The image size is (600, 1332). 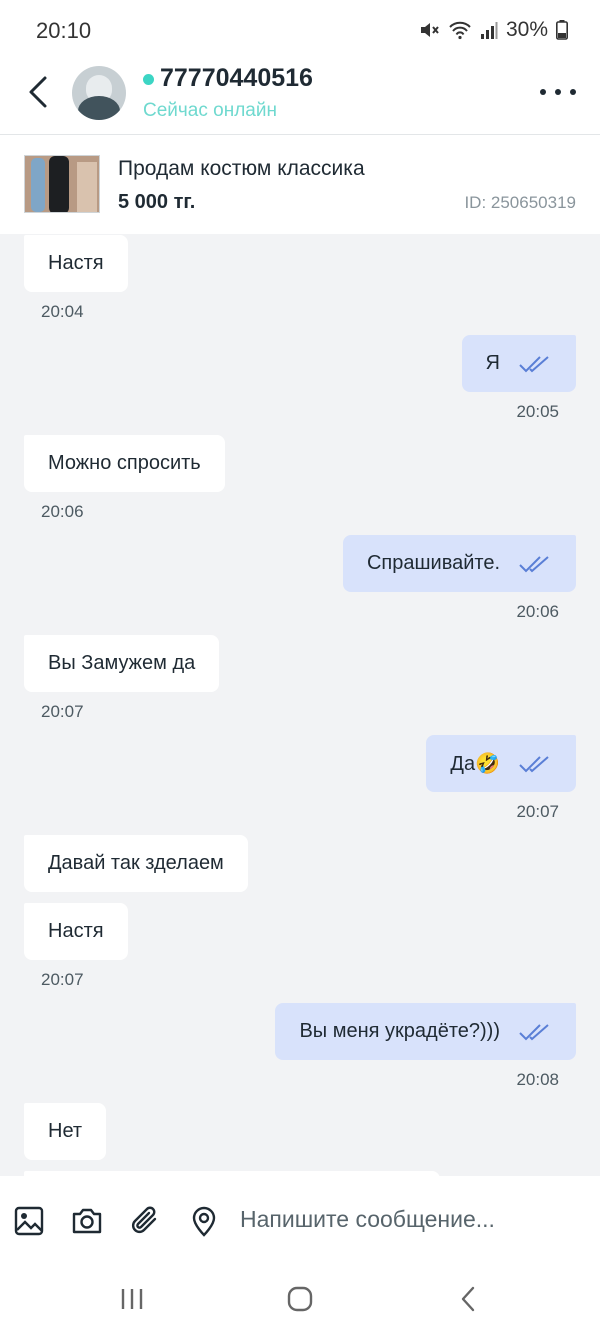 I want to click on message-text: Вы Замужем да, so click(x=122, y=663).